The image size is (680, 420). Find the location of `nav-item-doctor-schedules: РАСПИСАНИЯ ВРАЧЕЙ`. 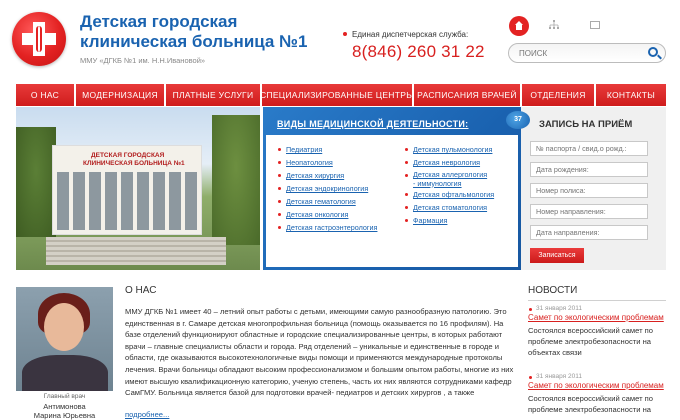

nav-item-doctor-schedules: РАСПИСАНИЯ ВРАЧЕЙ is located at coordinates (467, 95).